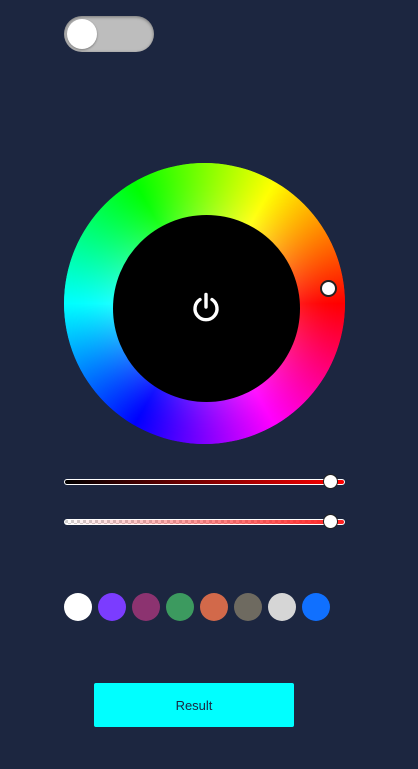  What do you see at coordinates (194, 705) in the screenshot?
I see `result-button: Result` at bounding box center [194, 705].